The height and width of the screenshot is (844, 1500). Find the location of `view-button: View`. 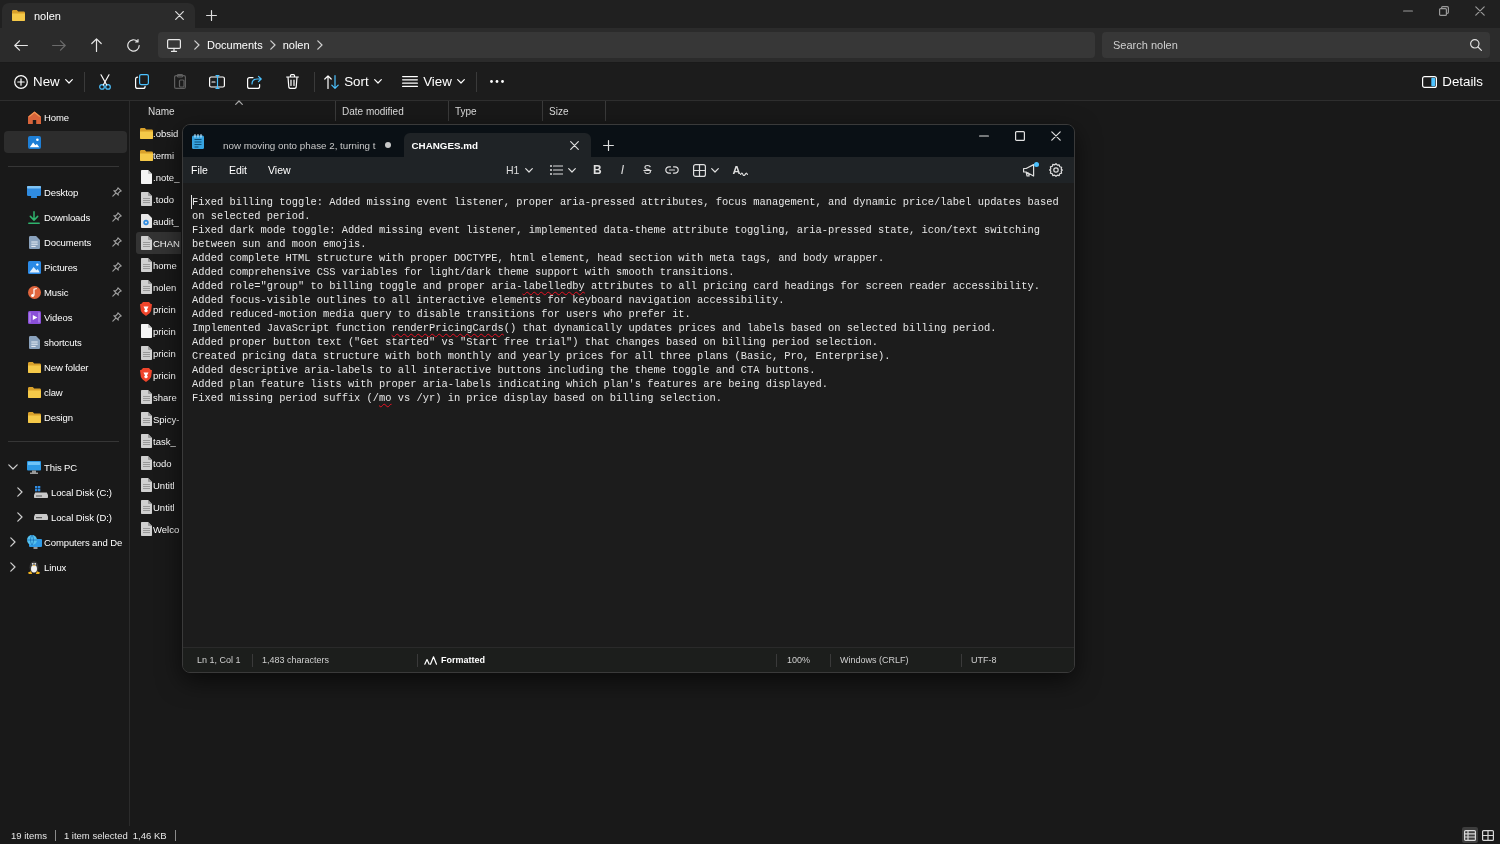

view-button: View is located at coordinates (433, 81).